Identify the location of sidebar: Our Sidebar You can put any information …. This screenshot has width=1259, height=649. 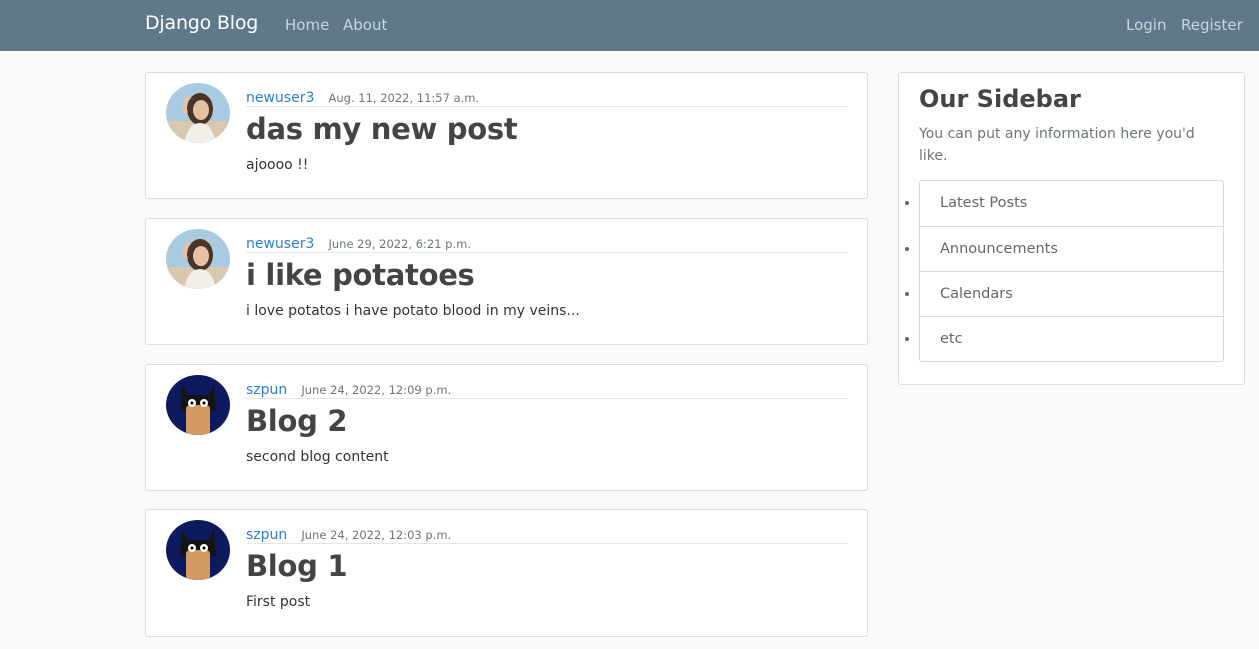
(1071, 228).